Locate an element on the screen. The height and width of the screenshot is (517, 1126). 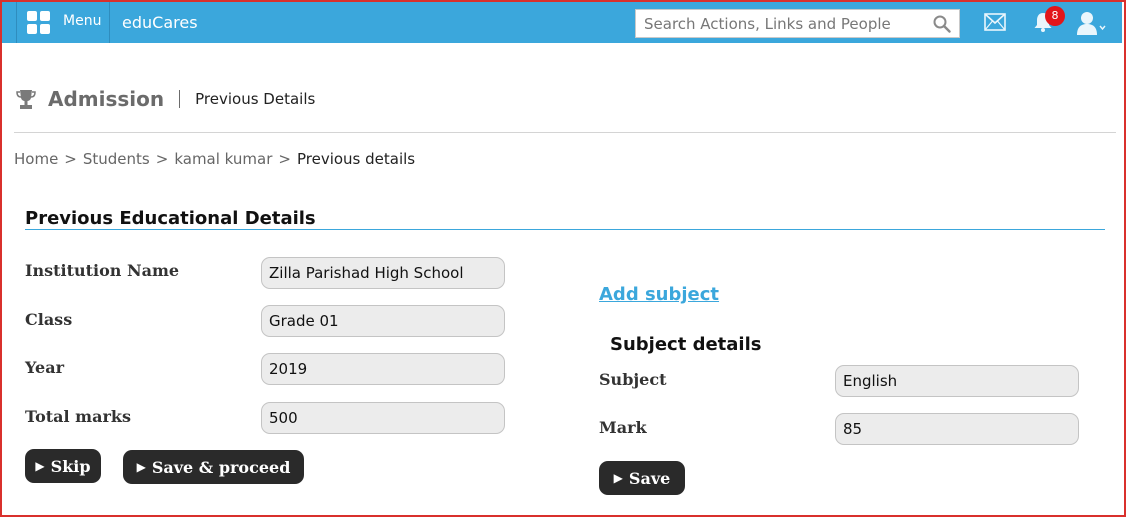
class-label: Class is located at coordinates (49, 319).